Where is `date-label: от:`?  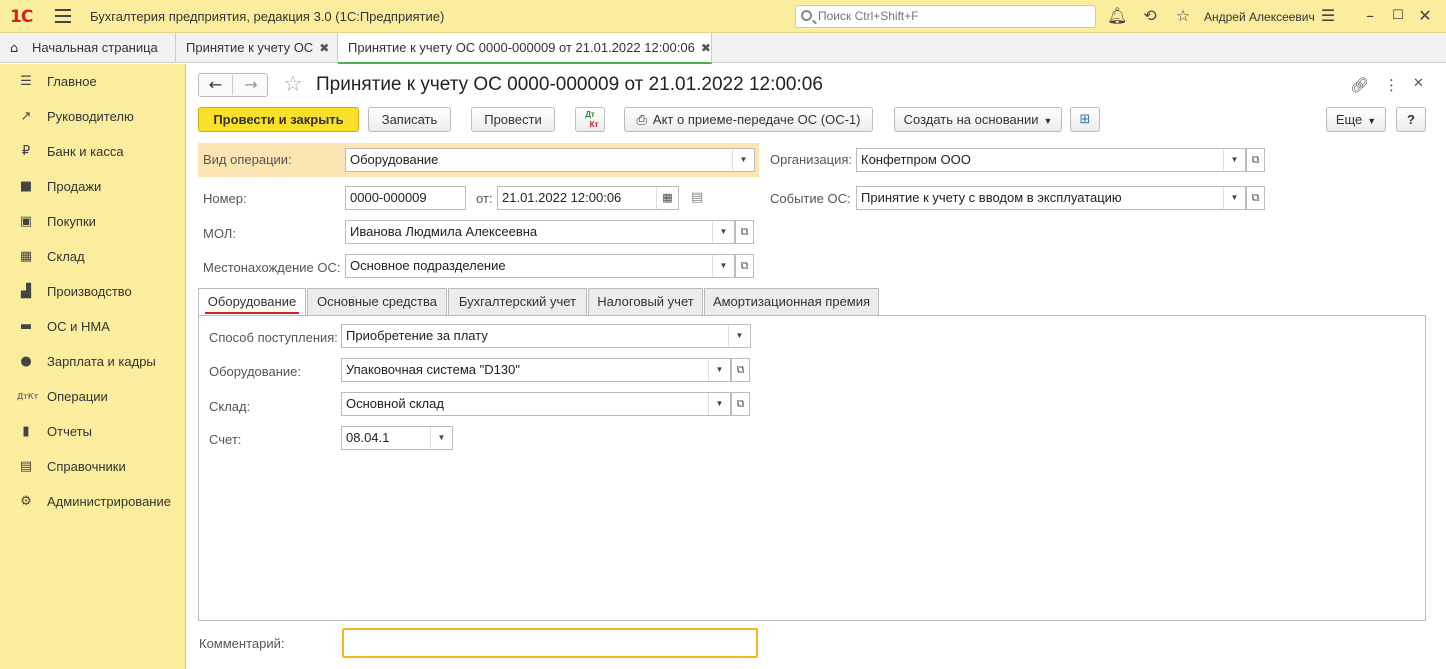 date-label: от: is located at coordinates (484, 198).